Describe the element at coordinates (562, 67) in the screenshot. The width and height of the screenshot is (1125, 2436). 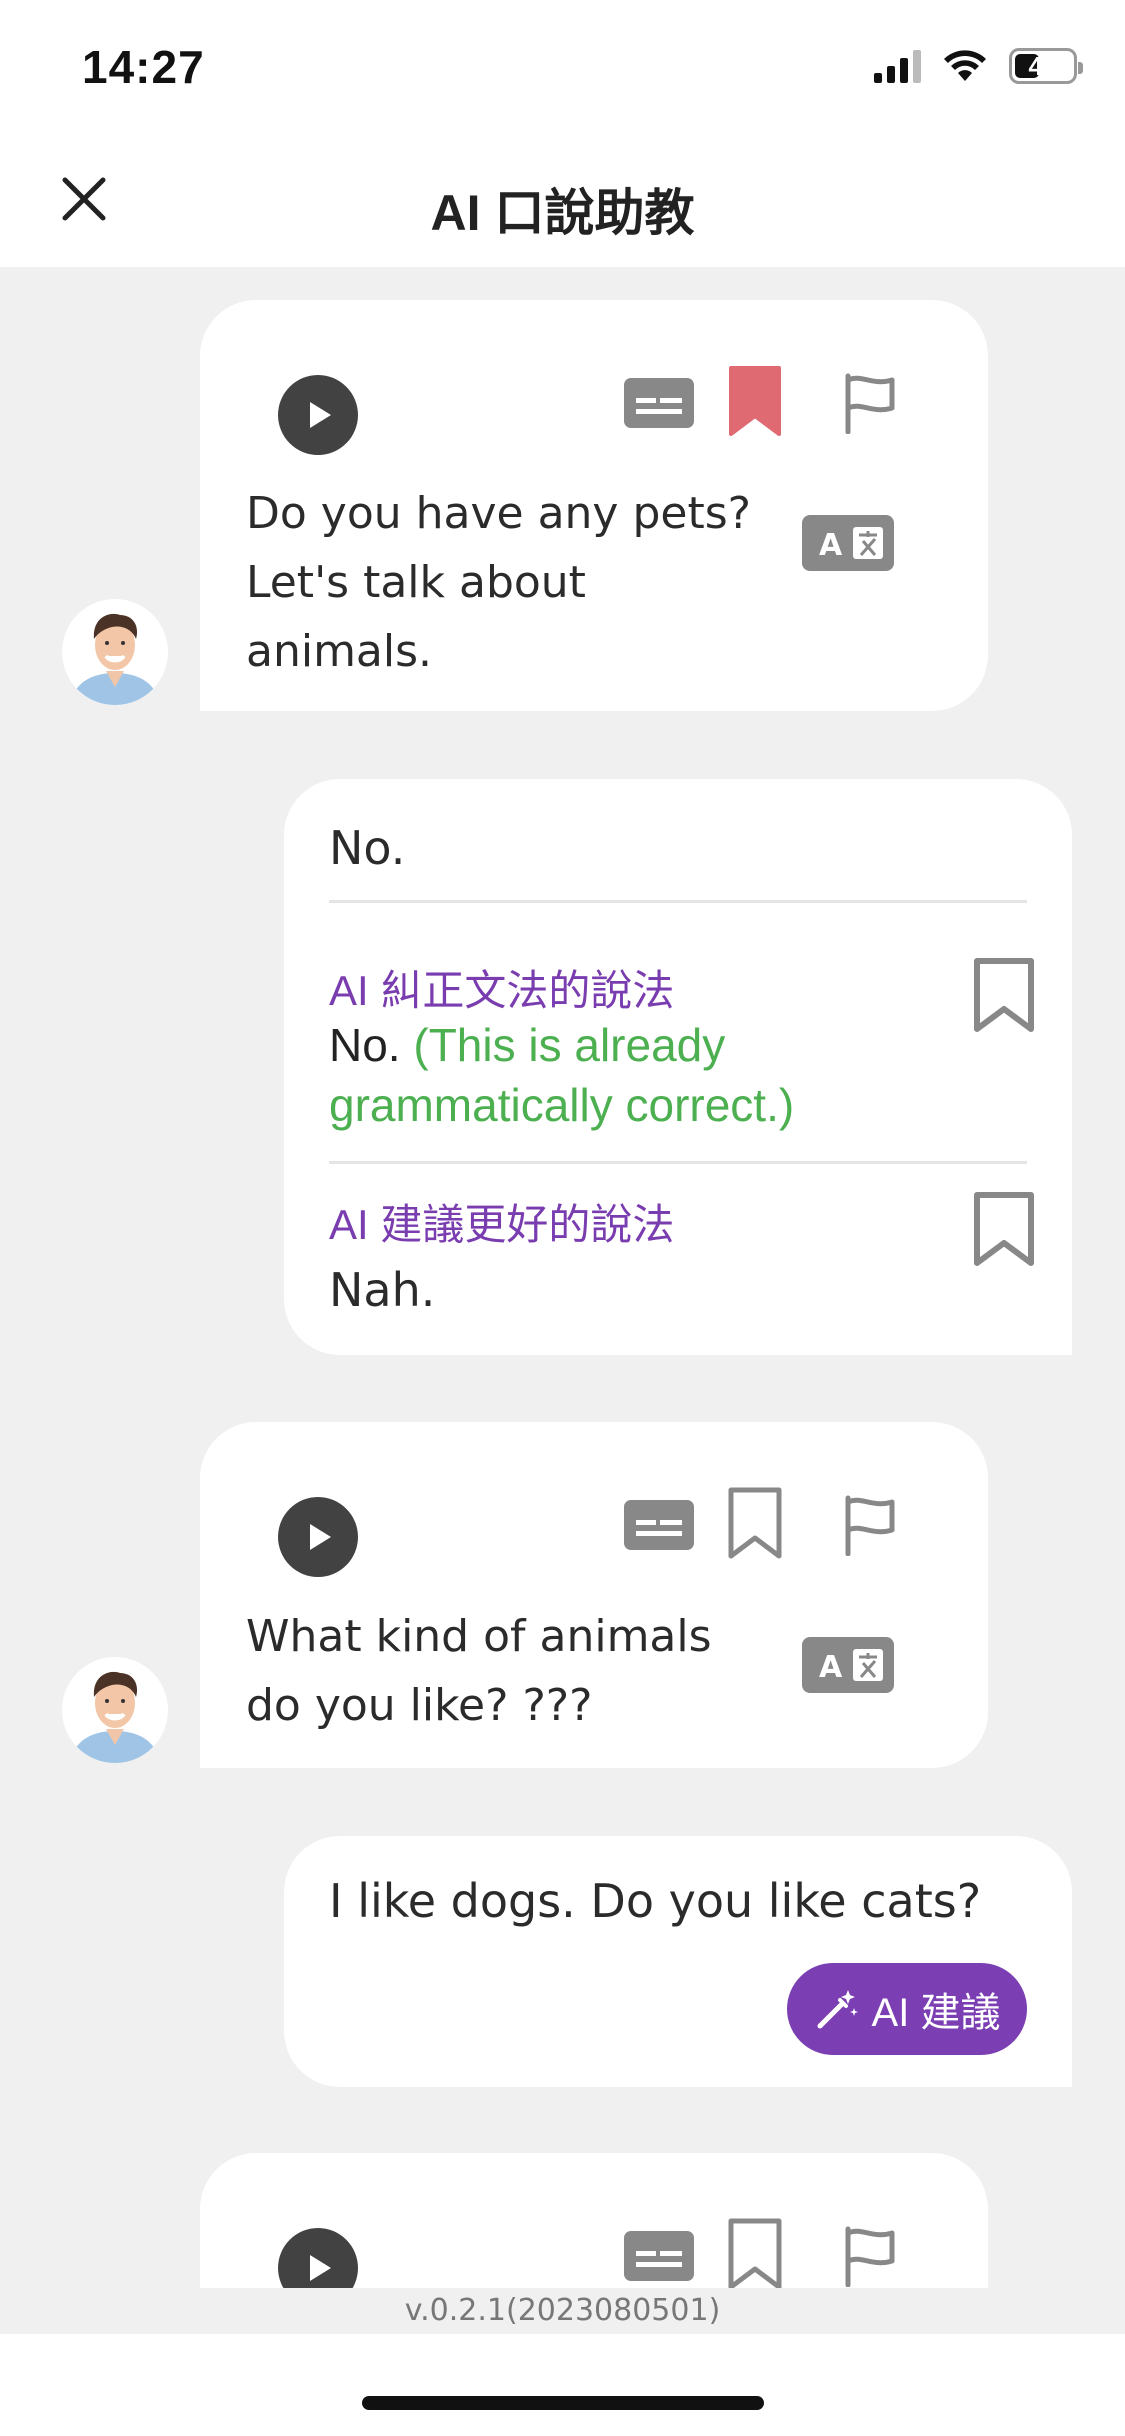
I see `status-bar: 14:27 49` at that location.